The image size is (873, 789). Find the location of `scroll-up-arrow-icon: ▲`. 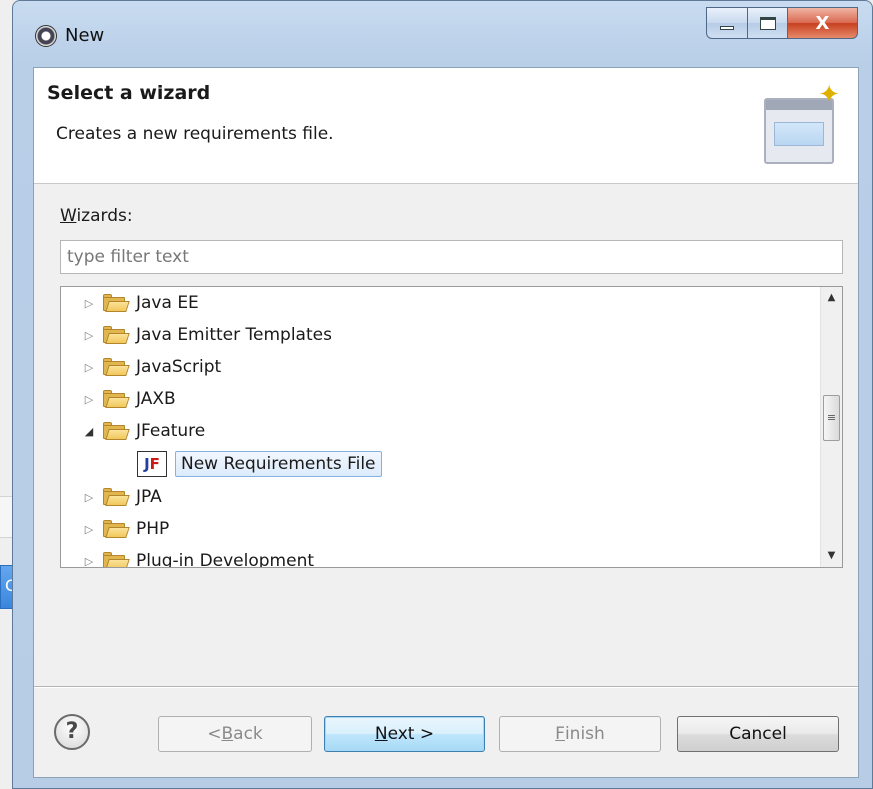

scroll-up-arrow-icon: ▲ is located at coordinates (831, 298).